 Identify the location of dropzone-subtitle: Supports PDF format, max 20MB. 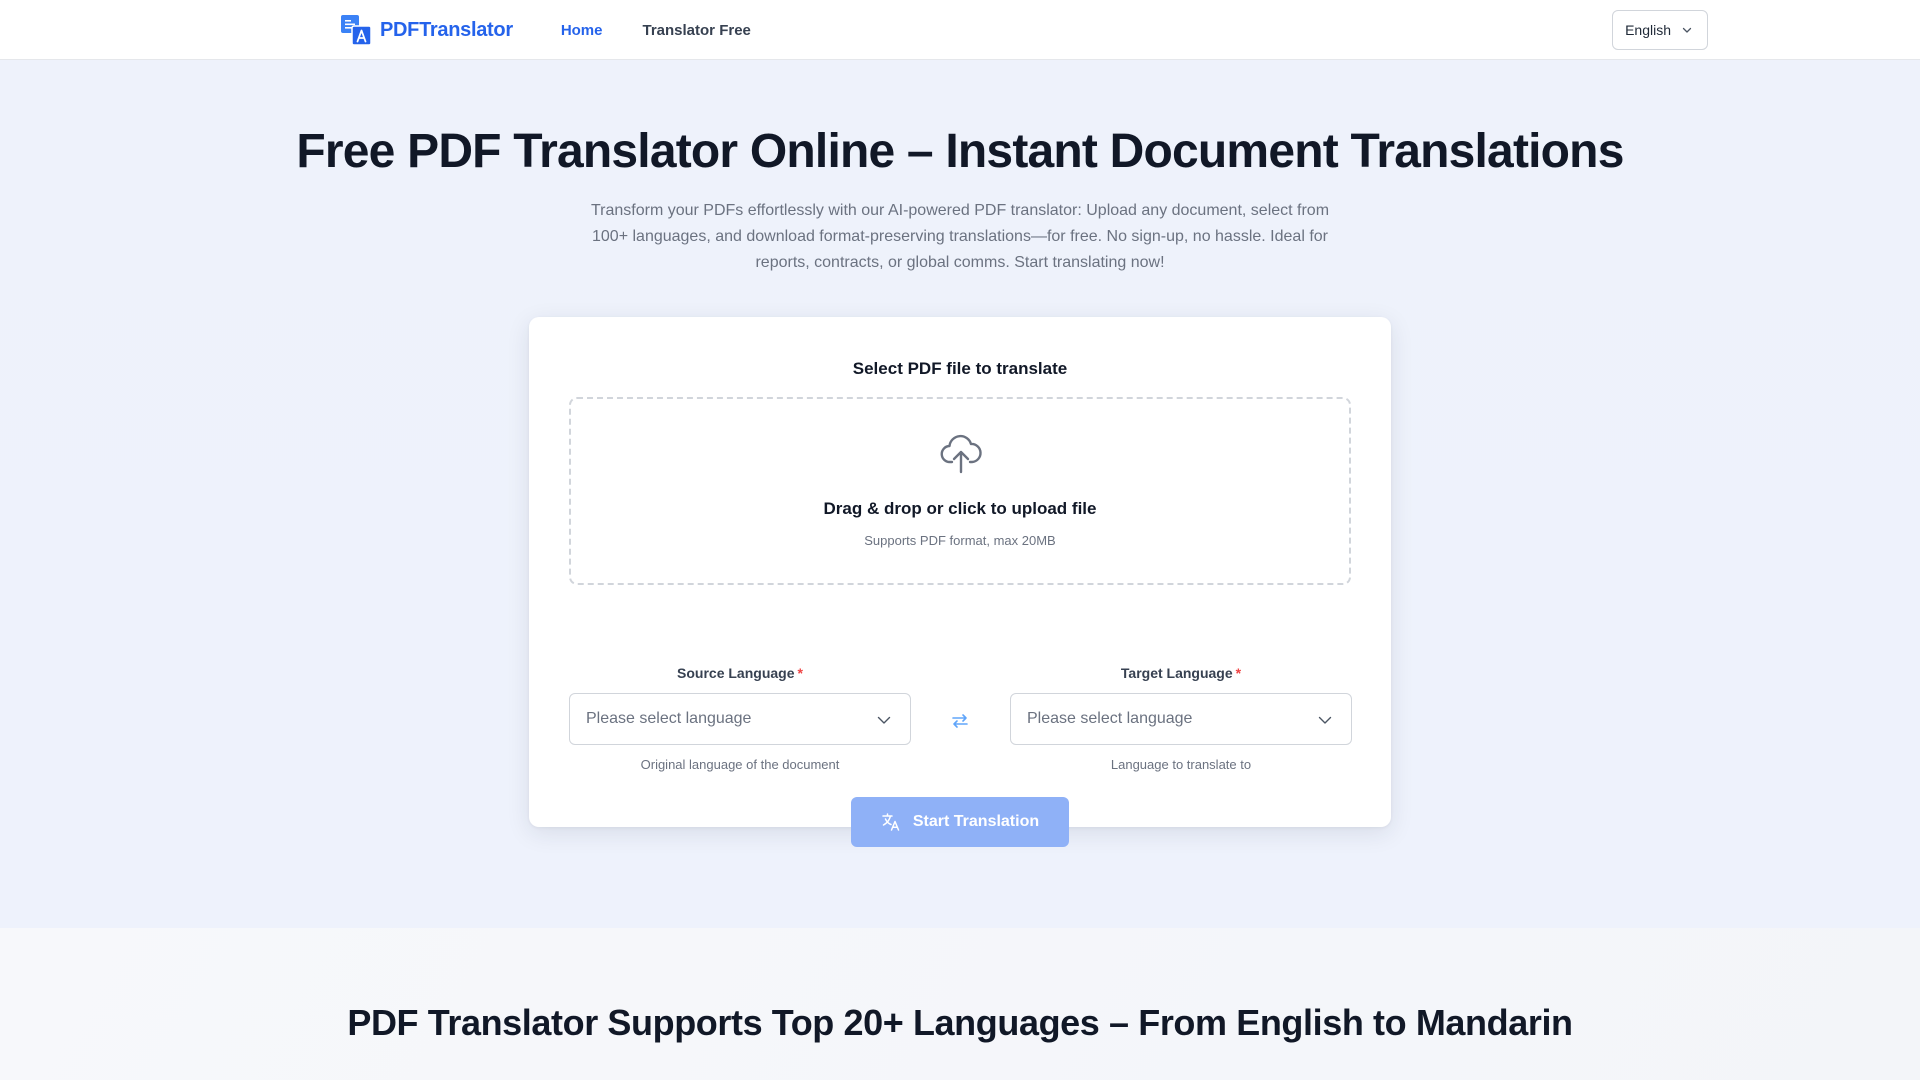
(960, 540).